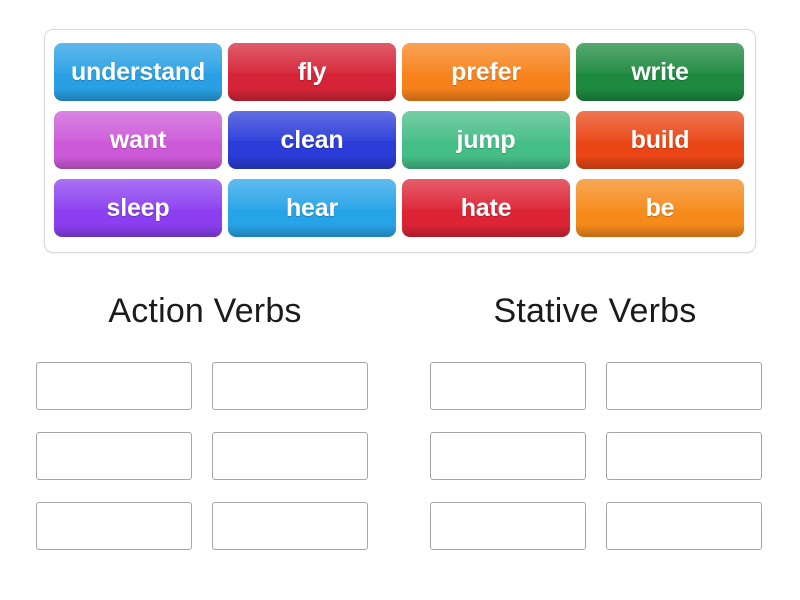 This screenshot has width=800, height=600. I want to click on draggable-tile: understand, so click(138, 72).